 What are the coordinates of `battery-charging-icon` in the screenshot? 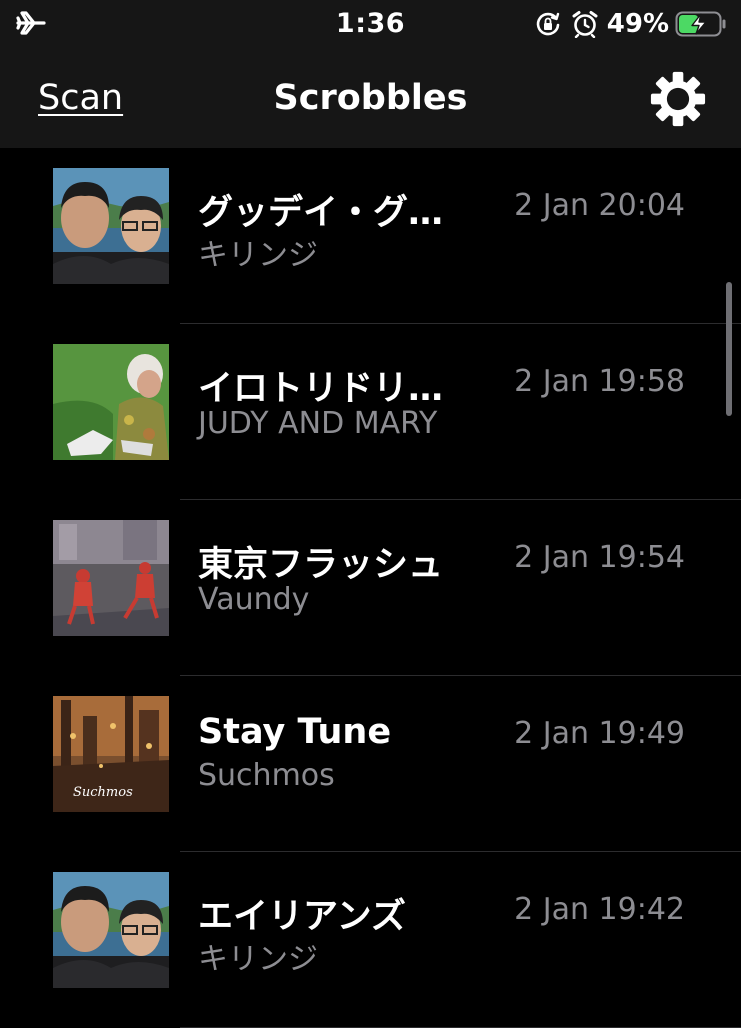 It's located at (700, 24).